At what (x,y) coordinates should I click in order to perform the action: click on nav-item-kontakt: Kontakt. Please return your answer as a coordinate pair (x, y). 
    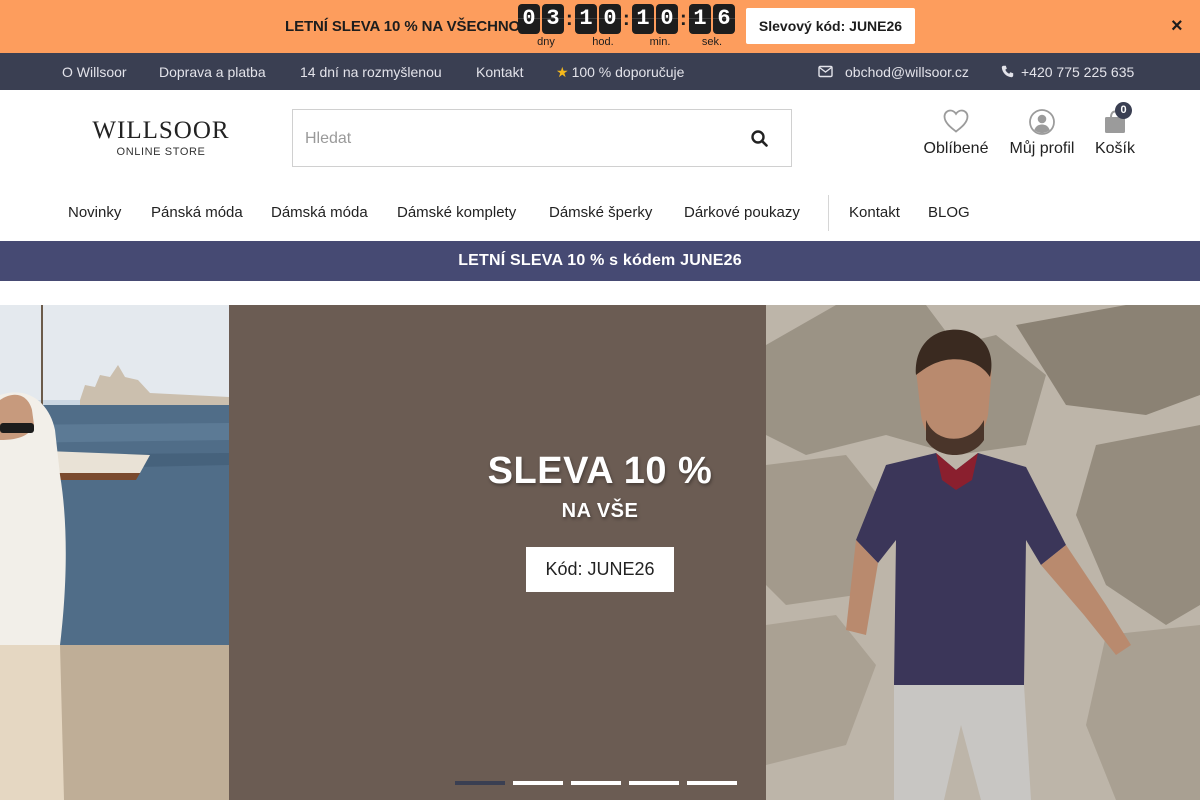
    Looking at the image, I should click on (874, 212).